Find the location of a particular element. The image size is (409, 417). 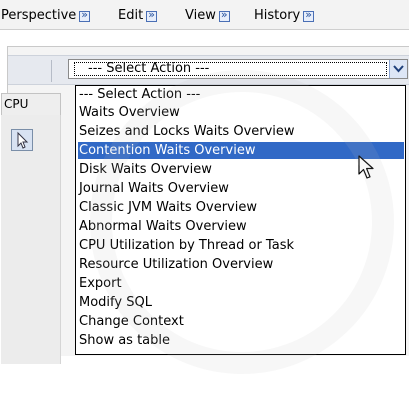

mouse-pointer-icon is located at coordinates (366, 167).